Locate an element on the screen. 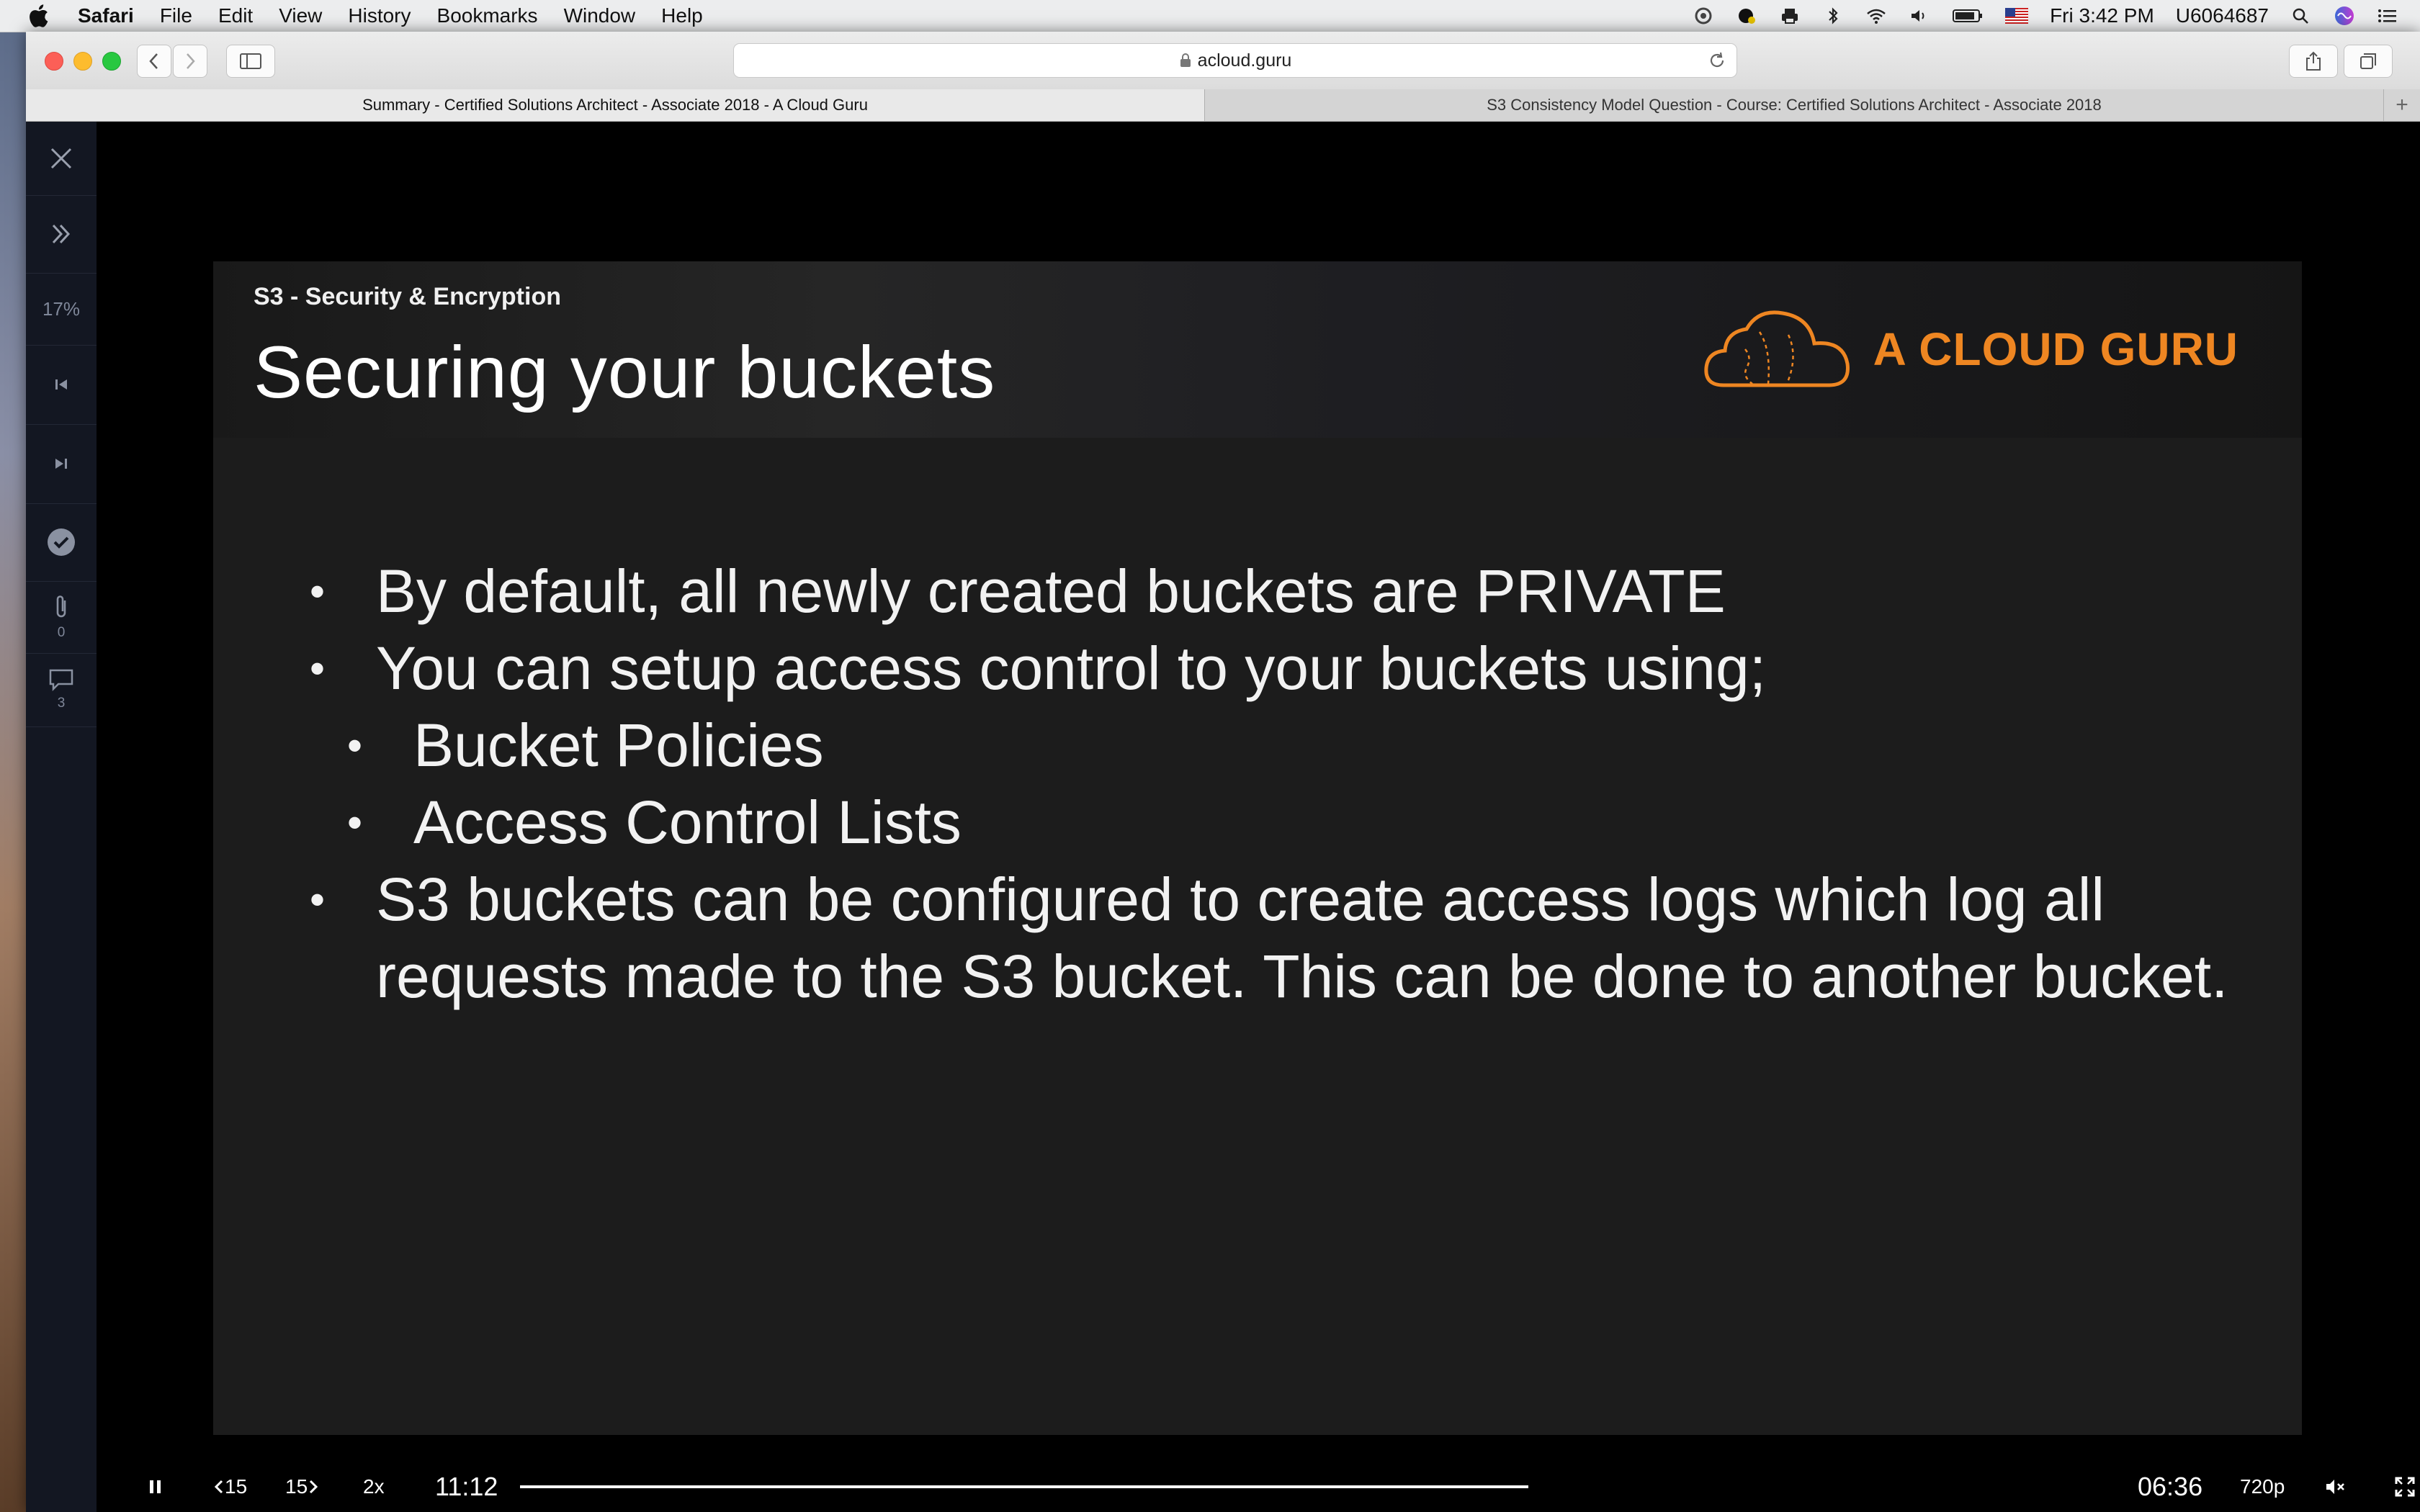 The width and height of the screenshot is (2420, 1512). menu-bookmarks: Bookmarks is located at coordinates (488, 15).